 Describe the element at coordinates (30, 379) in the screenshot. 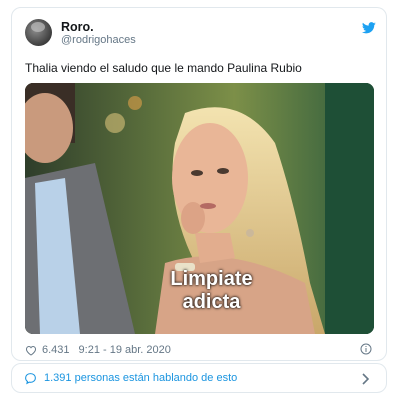

I see `chat-bubble-icon` at that location.